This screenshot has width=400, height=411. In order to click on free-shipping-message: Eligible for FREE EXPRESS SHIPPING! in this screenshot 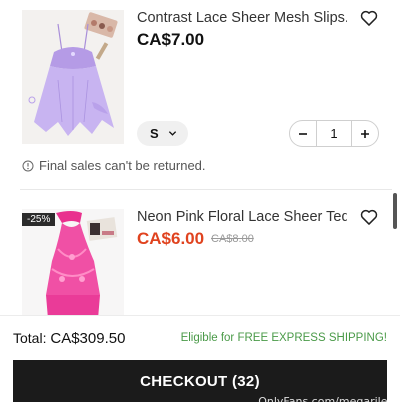, I will do `click(283, 338)`.